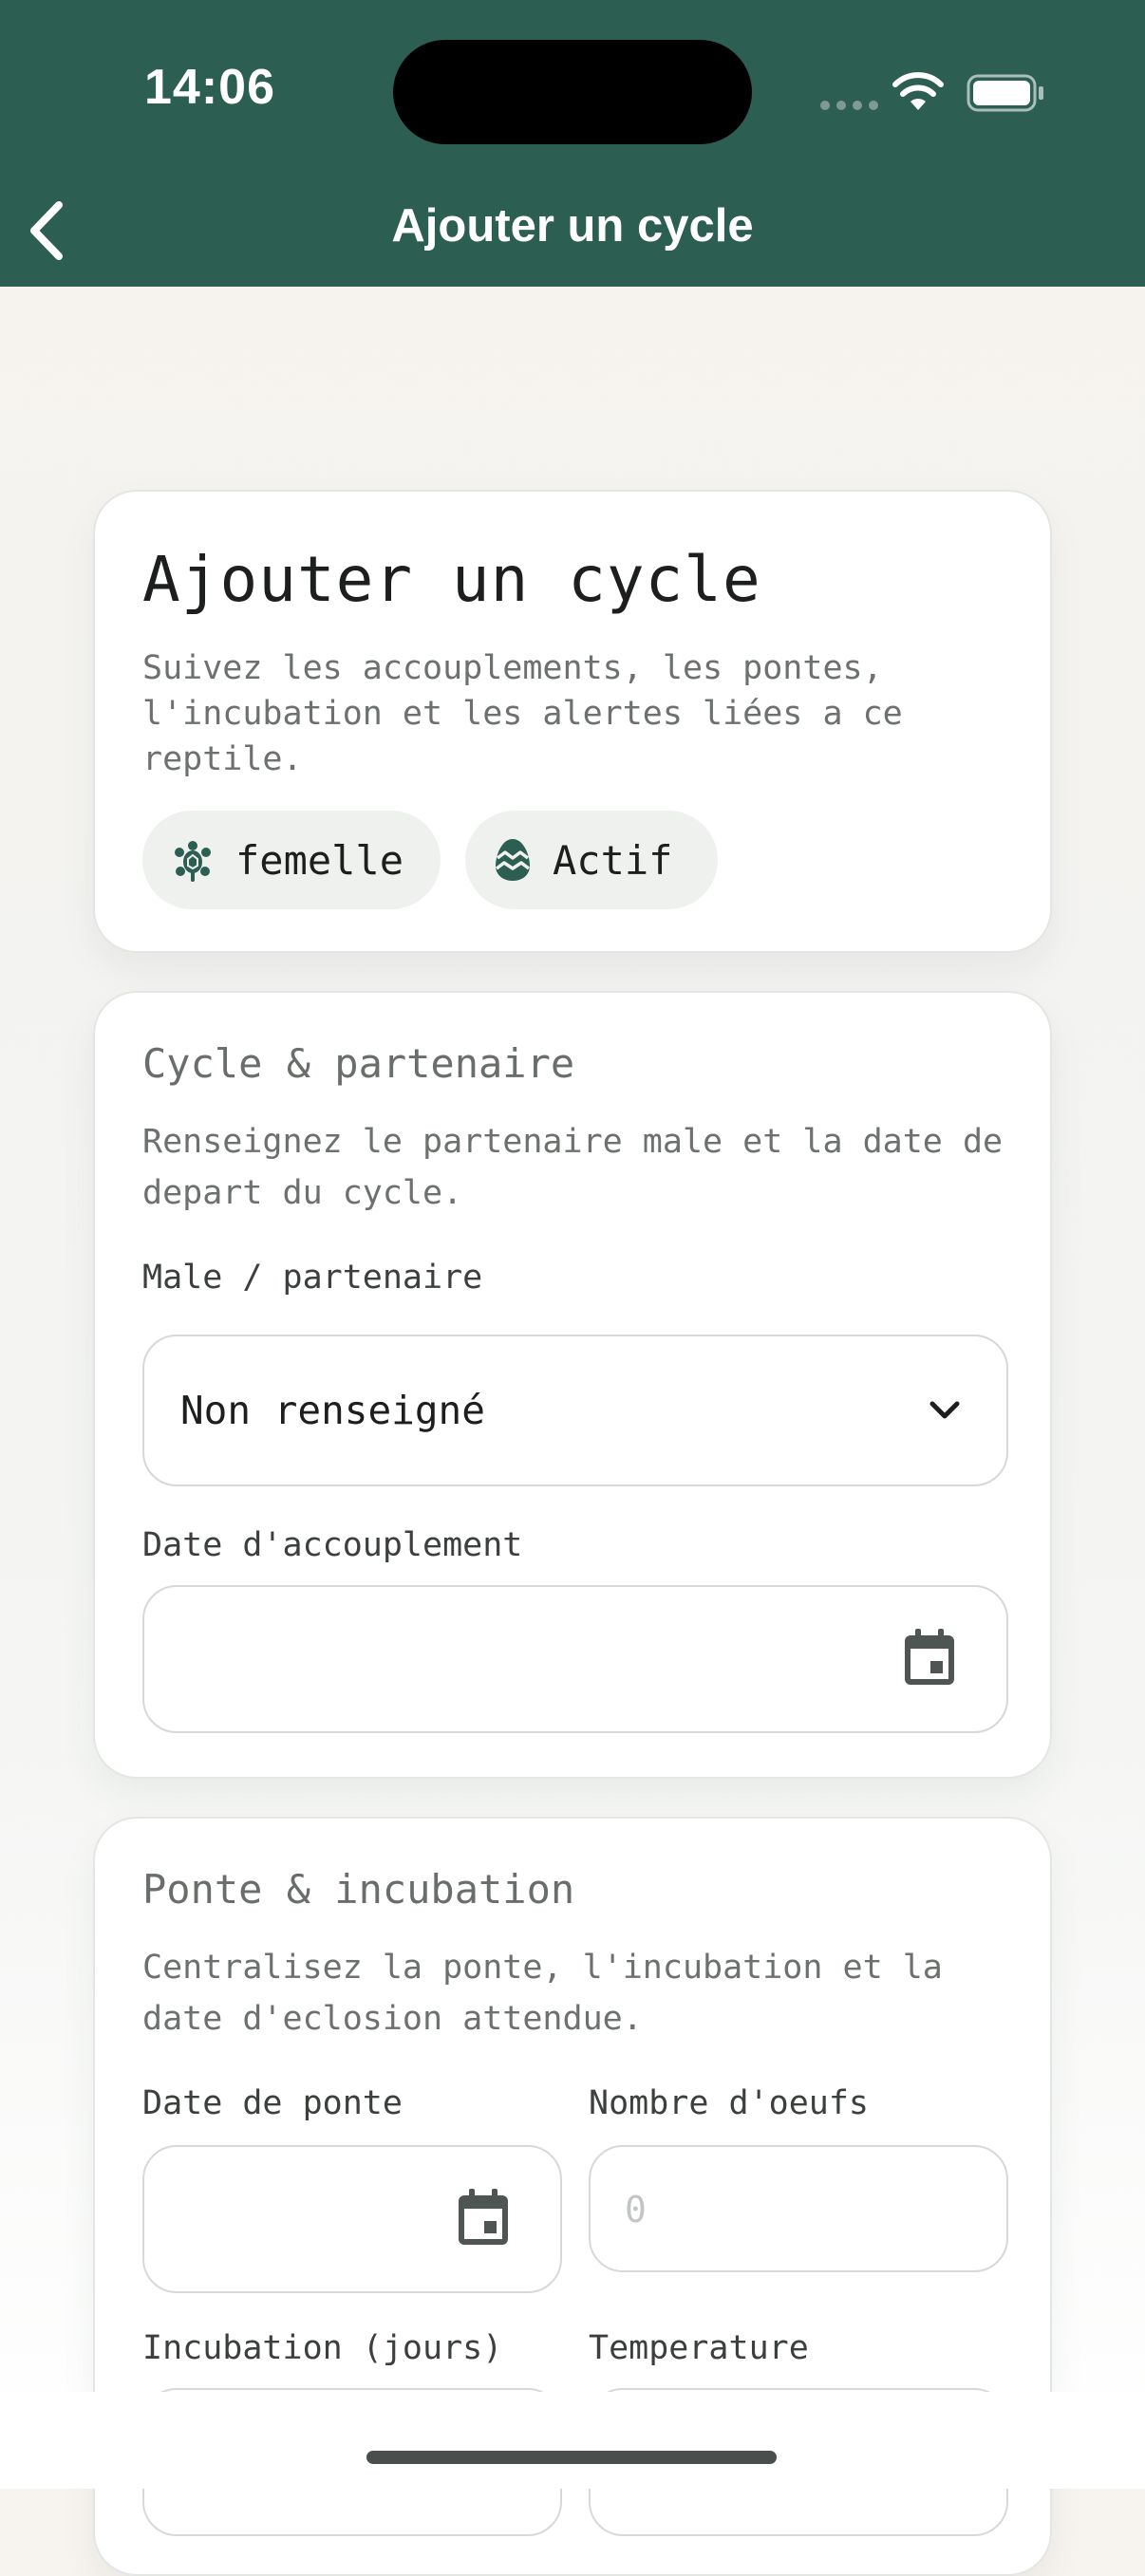 This screenshot has width=1145, height=2576. I want to click on turtle-icon, so click(193, 862).